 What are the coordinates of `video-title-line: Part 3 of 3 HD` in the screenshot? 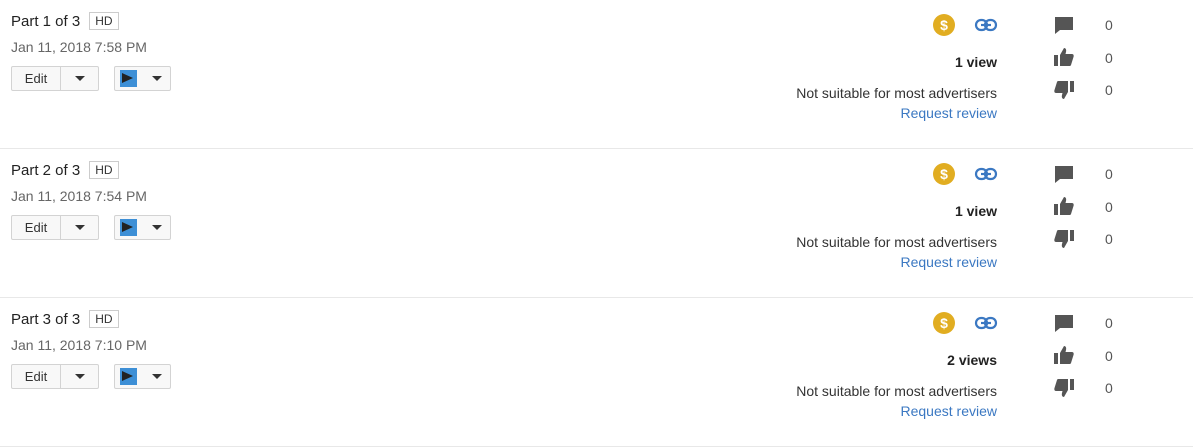 It's located at (65, 319).